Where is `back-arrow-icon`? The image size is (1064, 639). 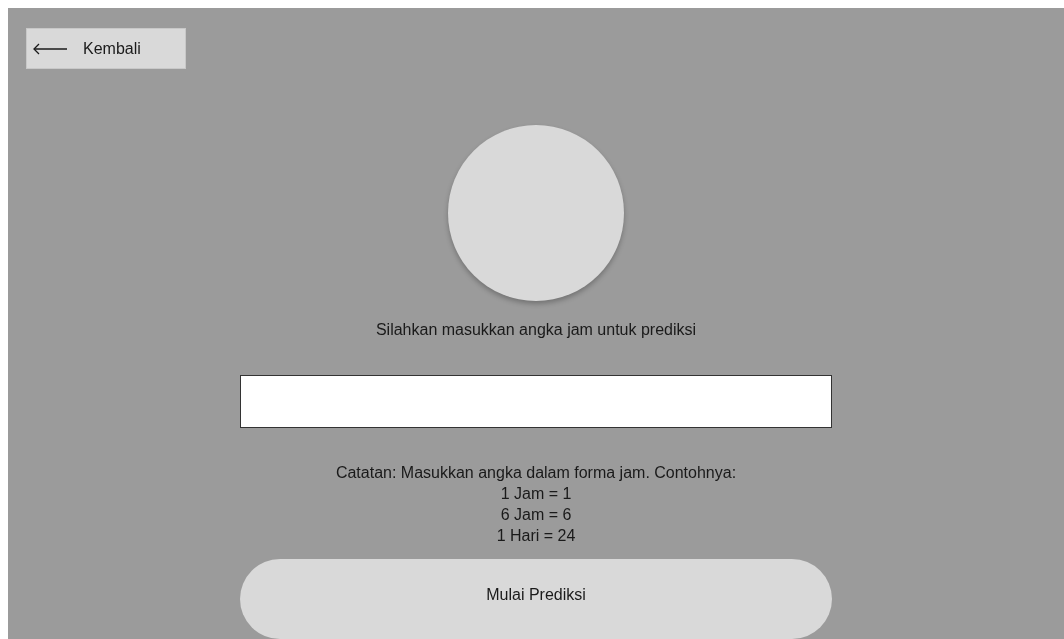
back-arrow-icon is located at coordinates (50, 48).